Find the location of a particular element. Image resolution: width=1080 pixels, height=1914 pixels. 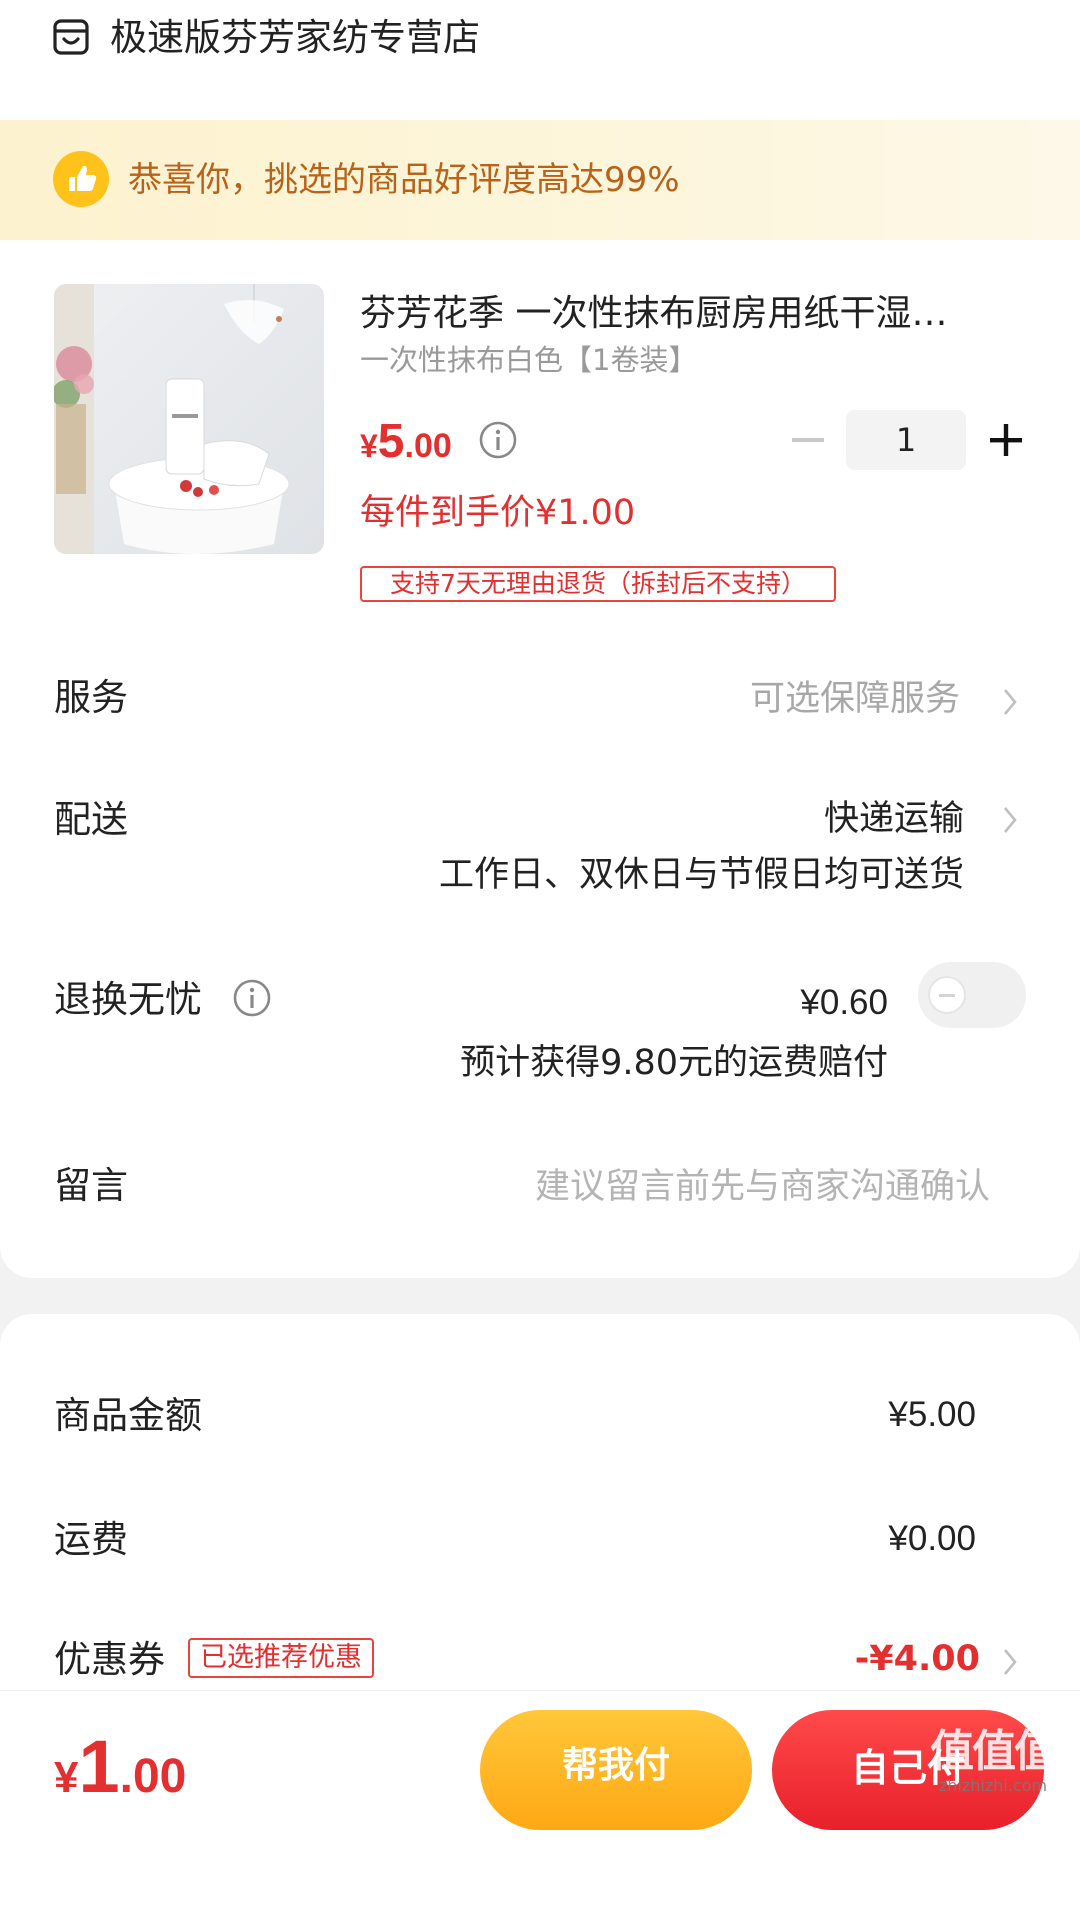

total-price: ¥1.00 is located at coordinates (120, 1766).